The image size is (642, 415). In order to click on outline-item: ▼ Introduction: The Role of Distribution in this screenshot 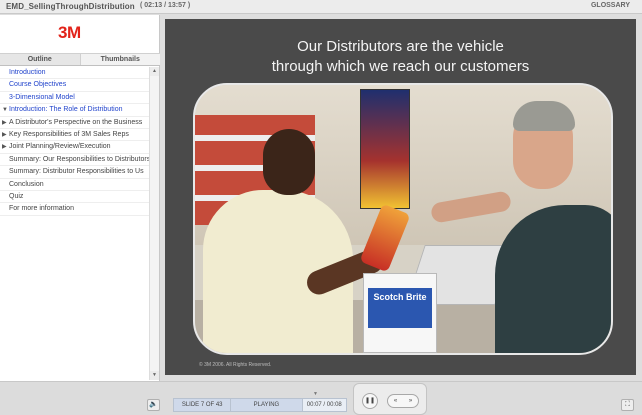, I will do `click(75, 110)`.